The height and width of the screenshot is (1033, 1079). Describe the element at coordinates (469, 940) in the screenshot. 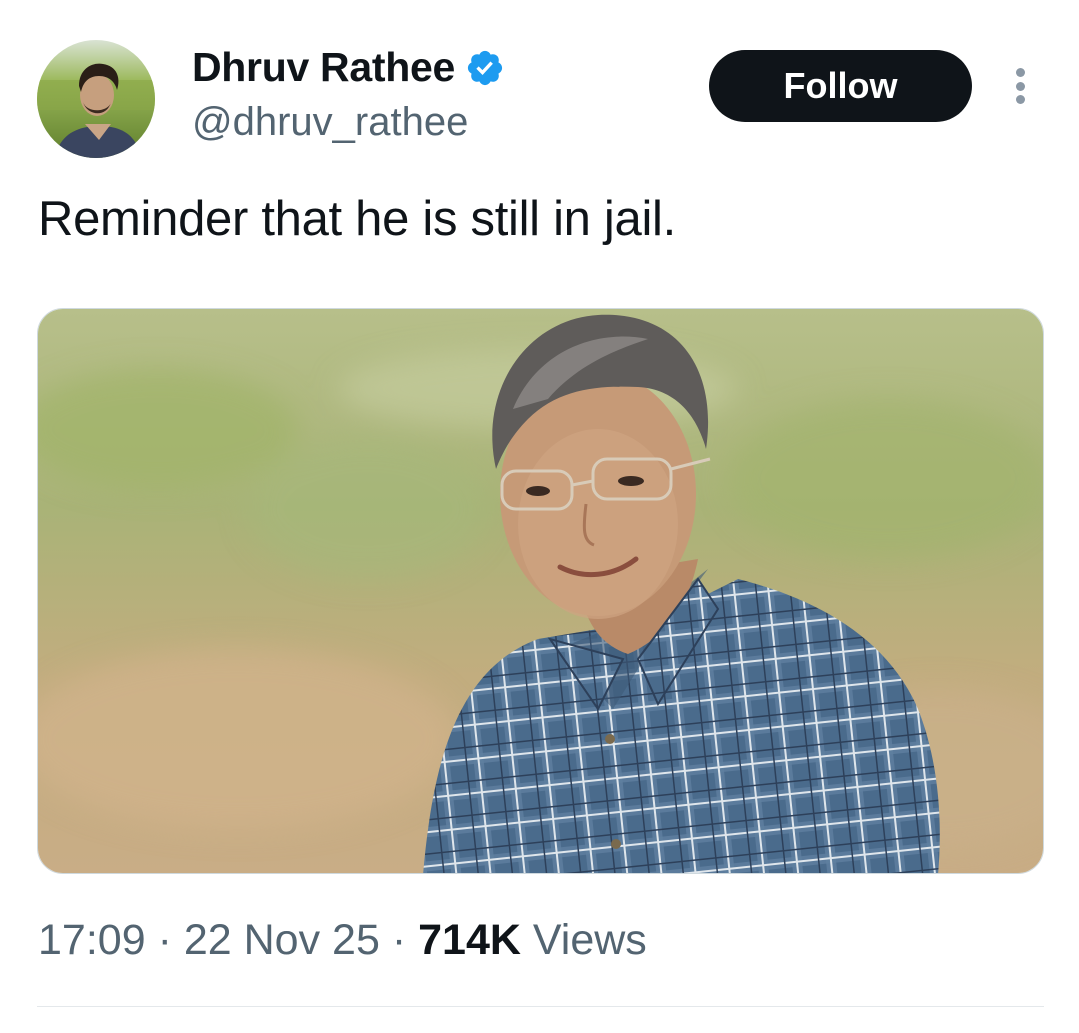

I see `views-count: 714K` at that location.